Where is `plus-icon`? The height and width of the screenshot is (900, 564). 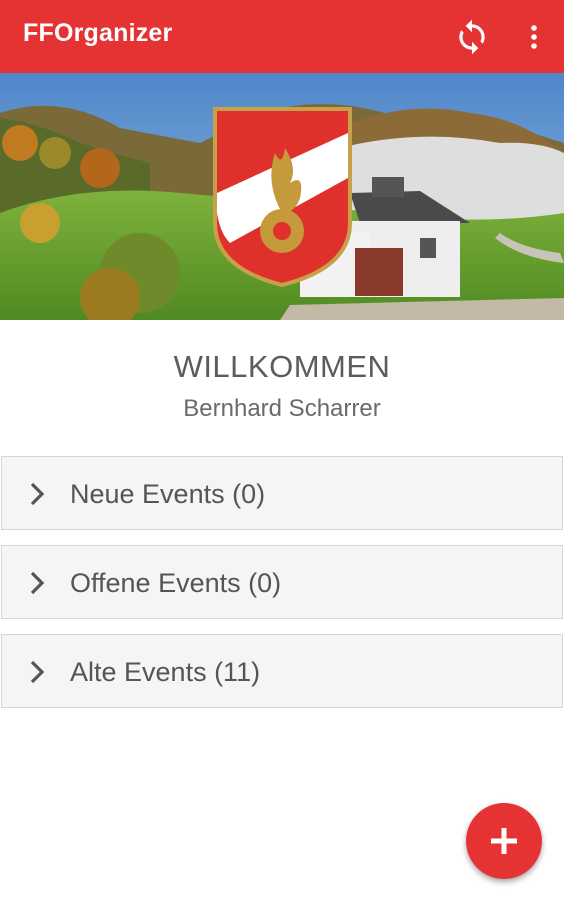
plus-icon is located at coordinates (504, 841).